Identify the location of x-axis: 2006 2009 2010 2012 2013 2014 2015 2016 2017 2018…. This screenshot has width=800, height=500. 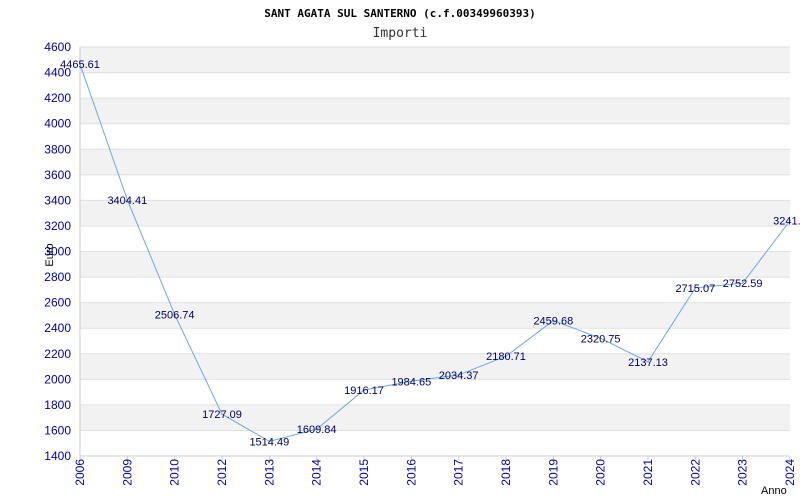
(435, 470).